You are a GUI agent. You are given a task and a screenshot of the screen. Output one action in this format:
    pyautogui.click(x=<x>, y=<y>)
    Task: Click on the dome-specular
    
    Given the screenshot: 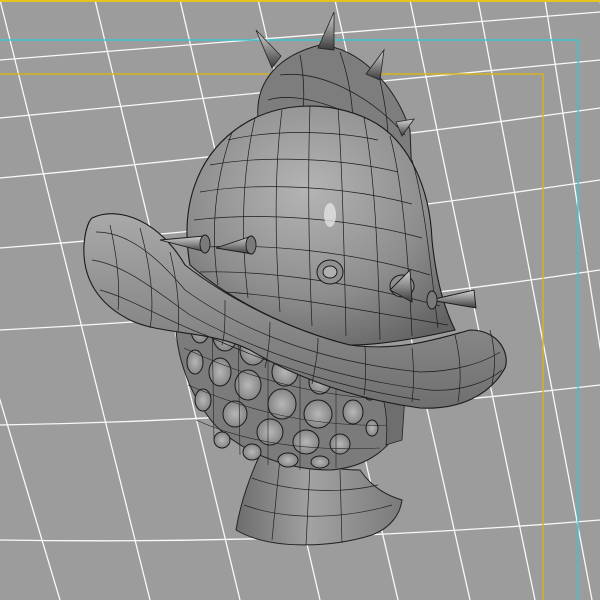 What is the action you would take?
    pyautogui.click(x=330, y=215)
    